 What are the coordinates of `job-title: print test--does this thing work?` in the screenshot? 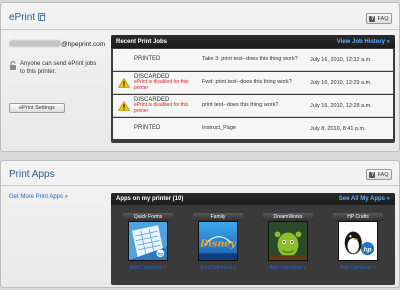 It's located at (240, 105).